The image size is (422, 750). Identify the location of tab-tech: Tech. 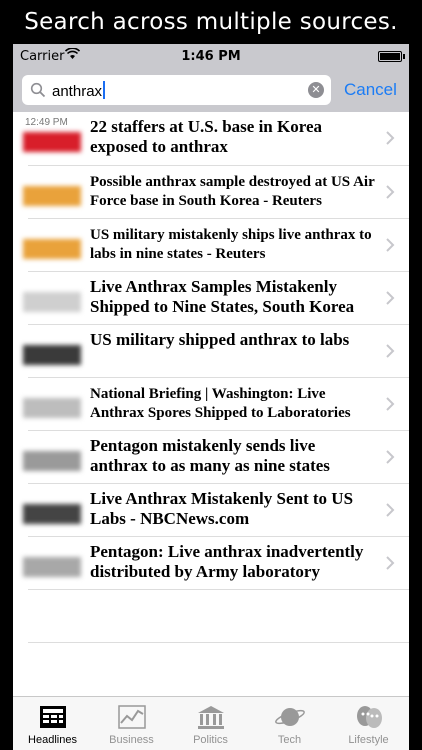
(289, 723).